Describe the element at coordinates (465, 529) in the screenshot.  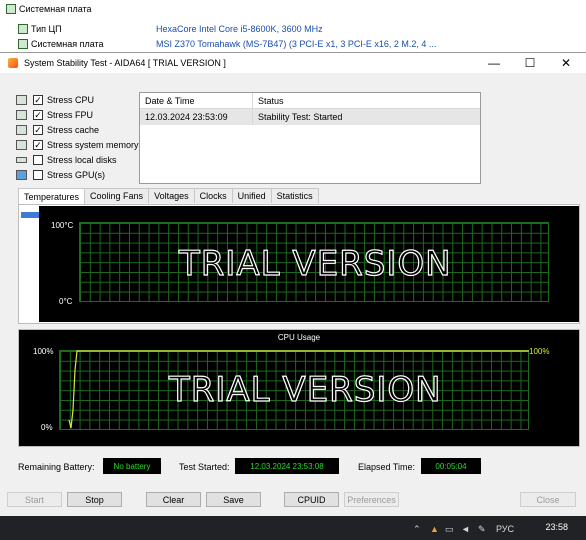
I see `speaker-icon: ◄` at that location.